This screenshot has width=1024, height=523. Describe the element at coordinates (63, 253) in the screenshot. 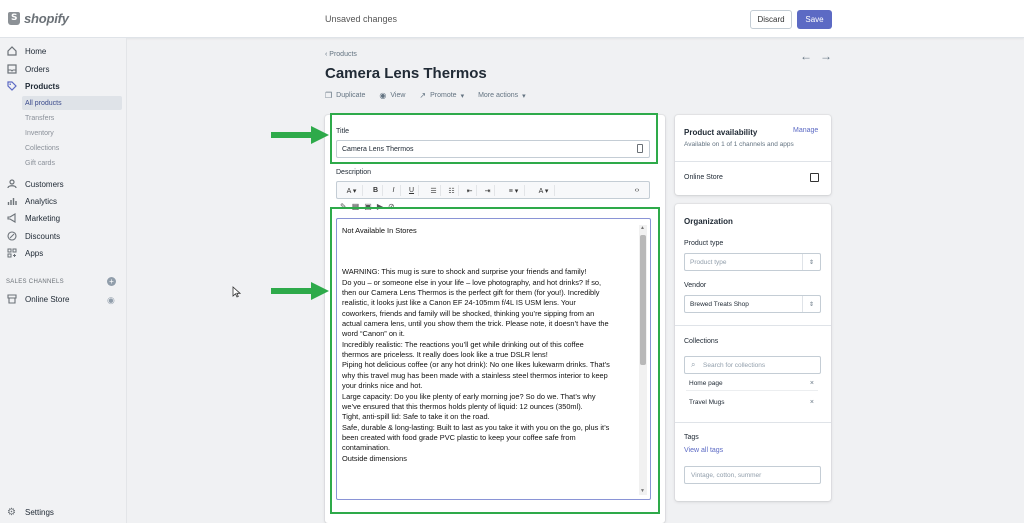

I see `sidebar-item-apps: Apps` at that location.